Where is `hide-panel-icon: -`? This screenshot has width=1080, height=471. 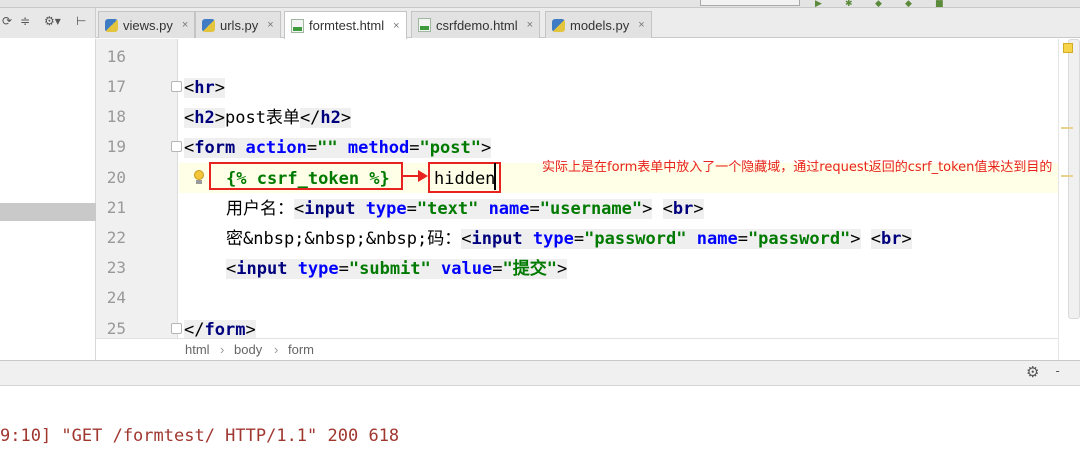 hide-panel-icon: - is located at coordinates (1057, 371).